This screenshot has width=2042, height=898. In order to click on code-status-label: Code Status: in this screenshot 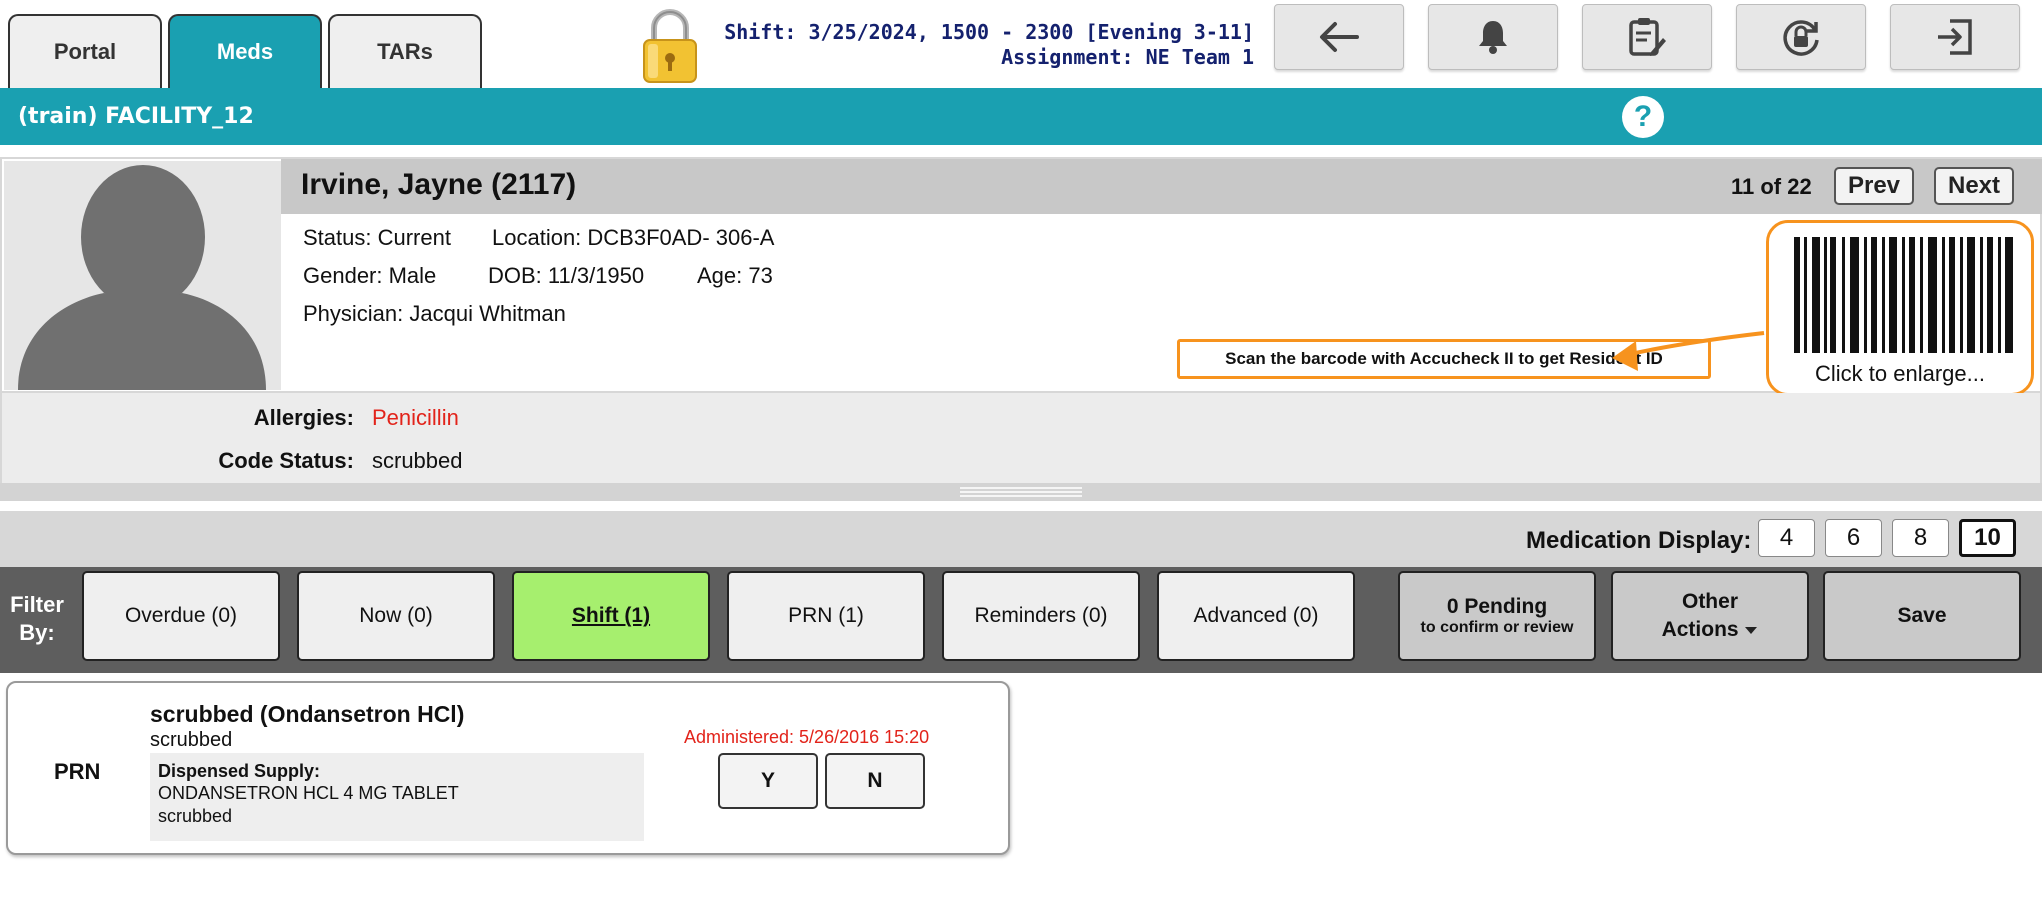, I will do `click(286, 460)`.